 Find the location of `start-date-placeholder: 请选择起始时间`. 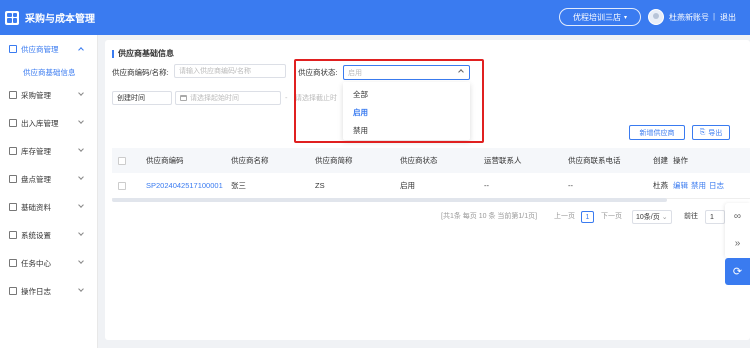

start-date-placeholder: 请选择起始时间 is located at coordinates (214, 98).